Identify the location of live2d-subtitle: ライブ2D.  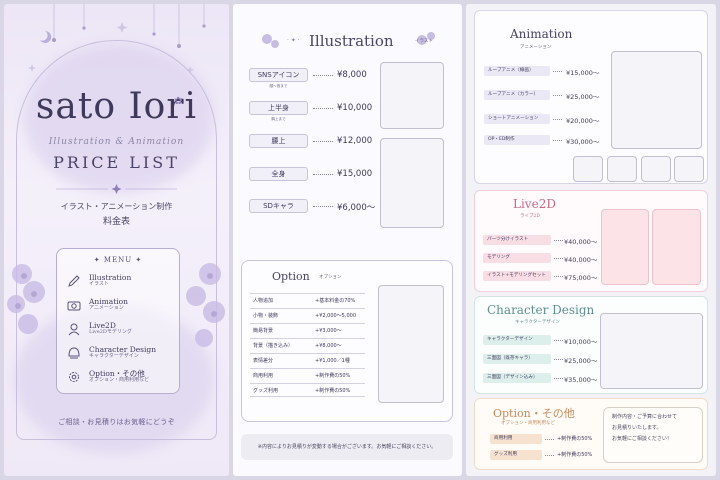
(530, 216).